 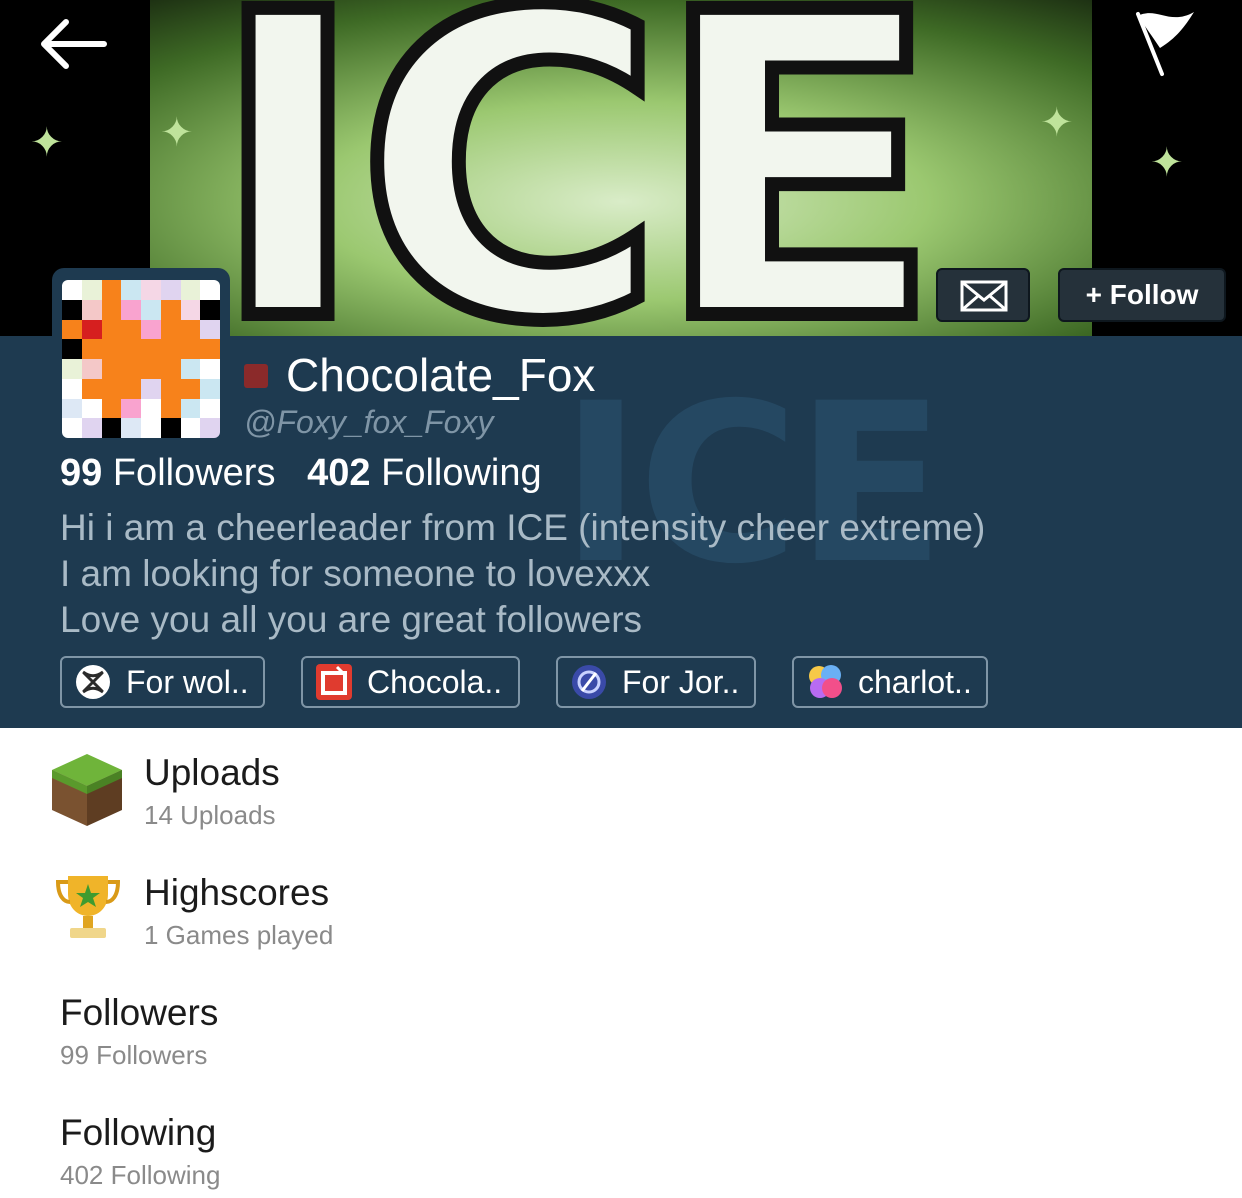 What do you see at coordinates (441, 375) in the screenshot?
I see `display-name: Chocolate_Fox` at bounding box center [441, 375].